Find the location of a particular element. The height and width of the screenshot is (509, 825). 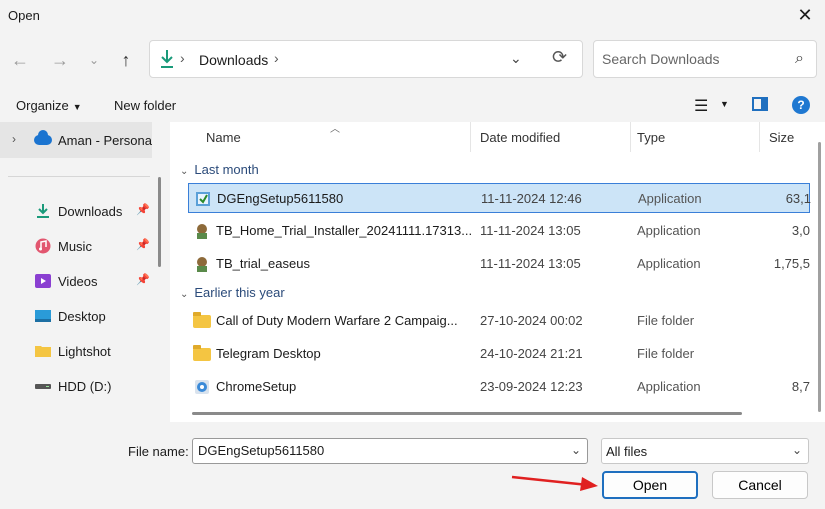

organize-button: Organize ▼ is located at coordinates (49, 105).